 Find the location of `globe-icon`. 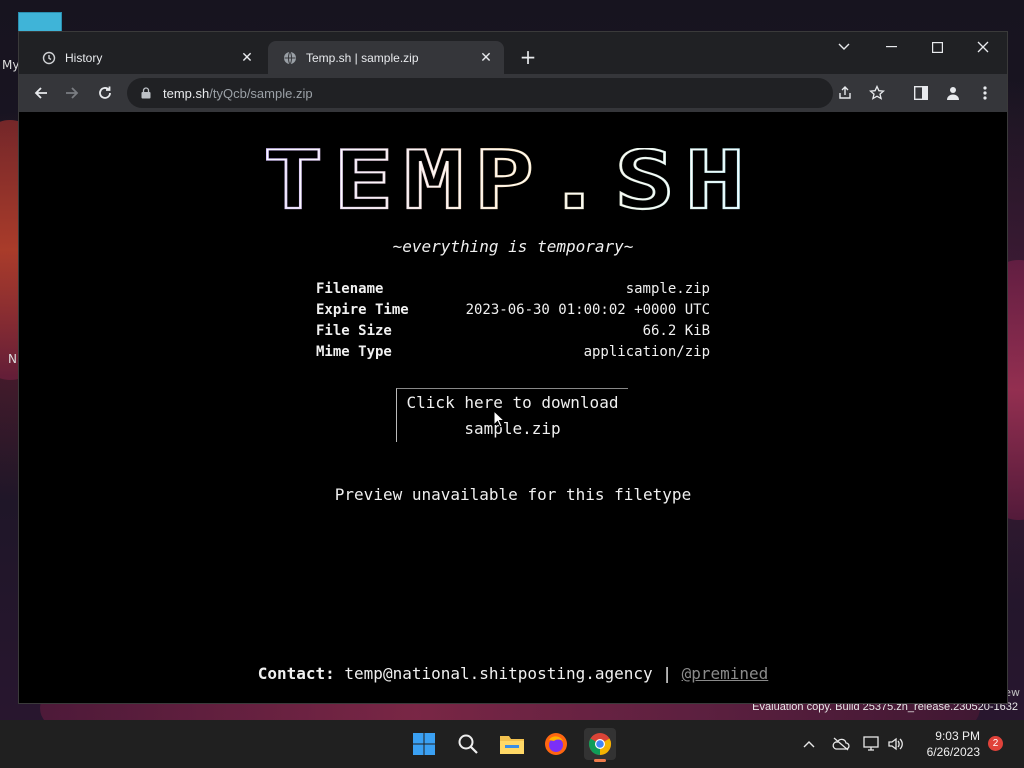

globe-icon is located at coordinates (290, 58).